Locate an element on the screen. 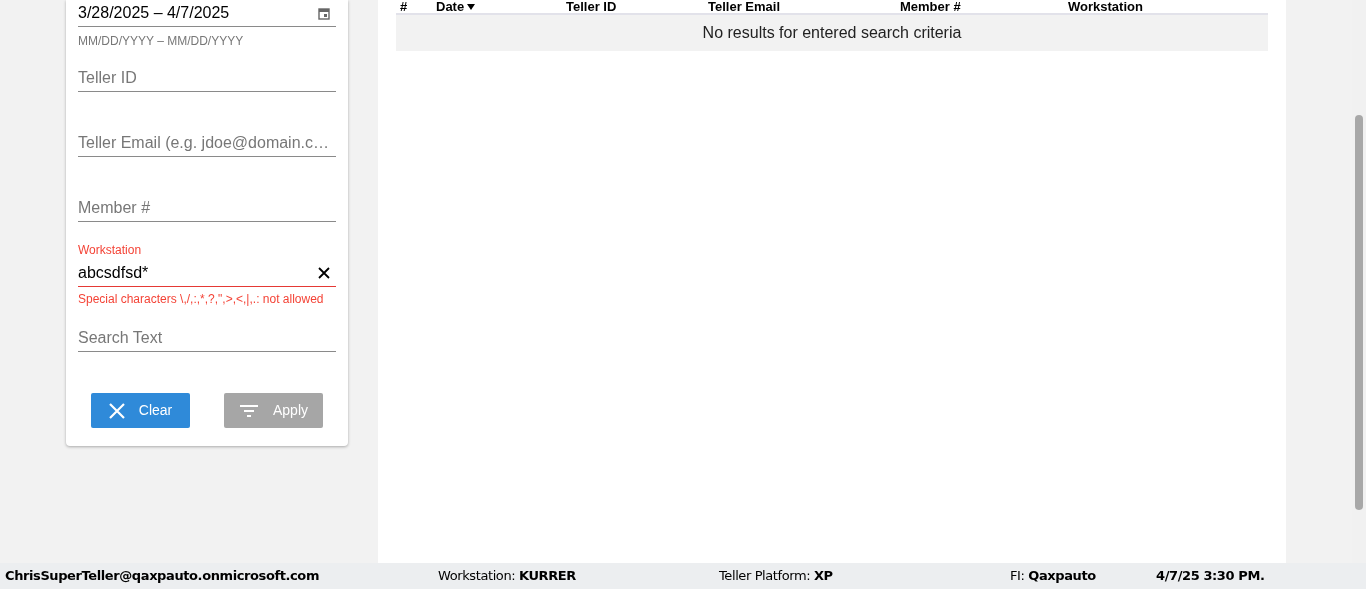 The image size is (1366, 589). calendar-icon is located at coordinates (324, 13).